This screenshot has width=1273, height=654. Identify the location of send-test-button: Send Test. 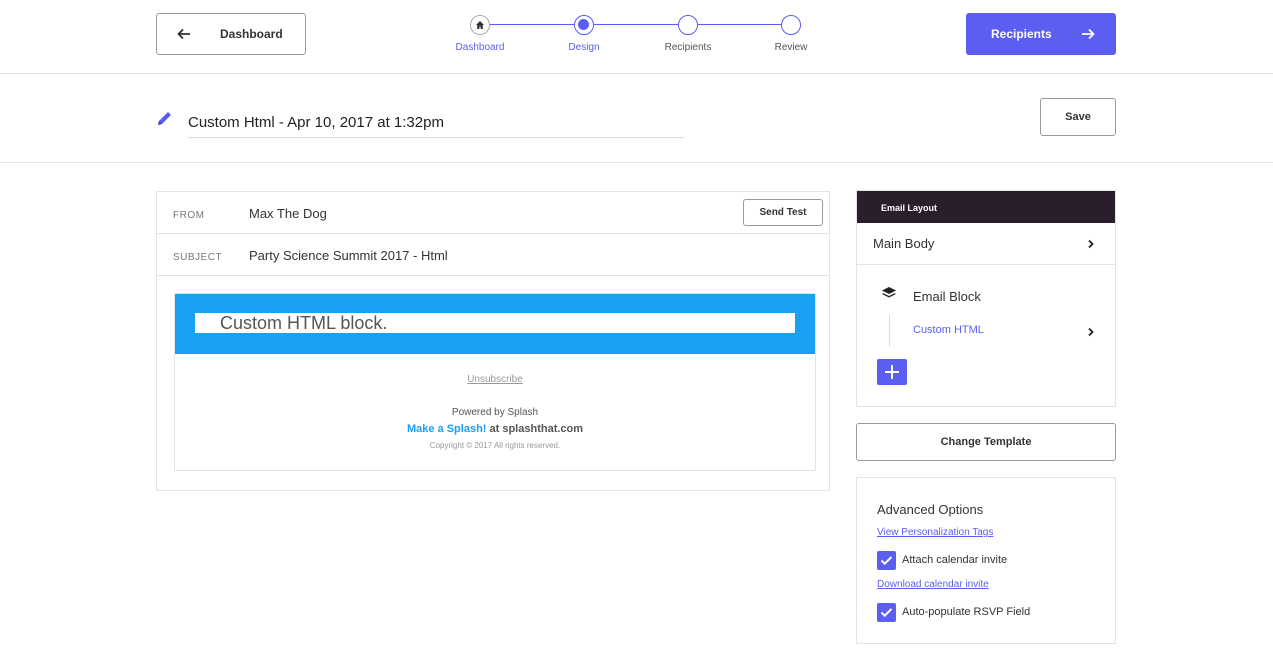
(783, 212).